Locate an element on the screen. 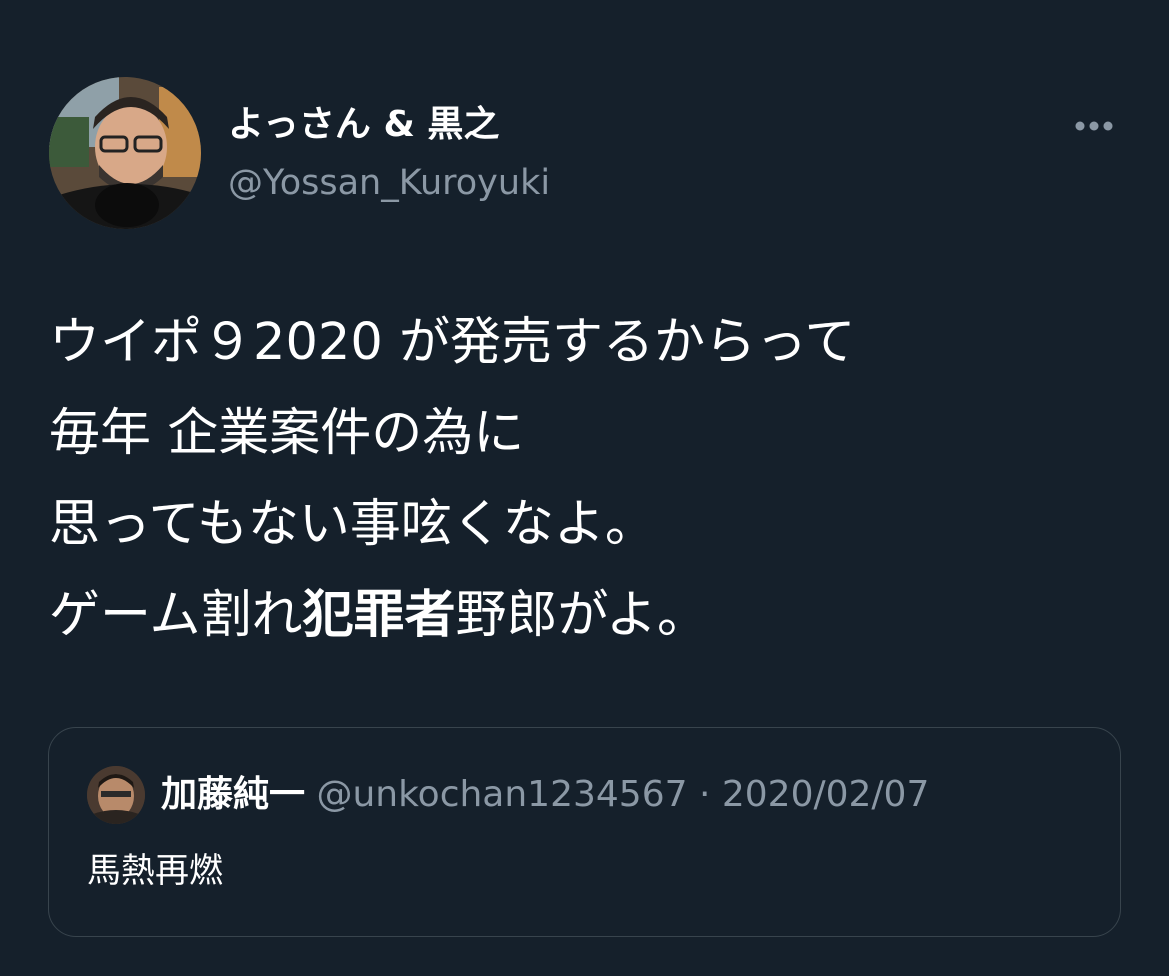  quoted-author-display-name: 加藤純一 is located at coordinates (233, 794).